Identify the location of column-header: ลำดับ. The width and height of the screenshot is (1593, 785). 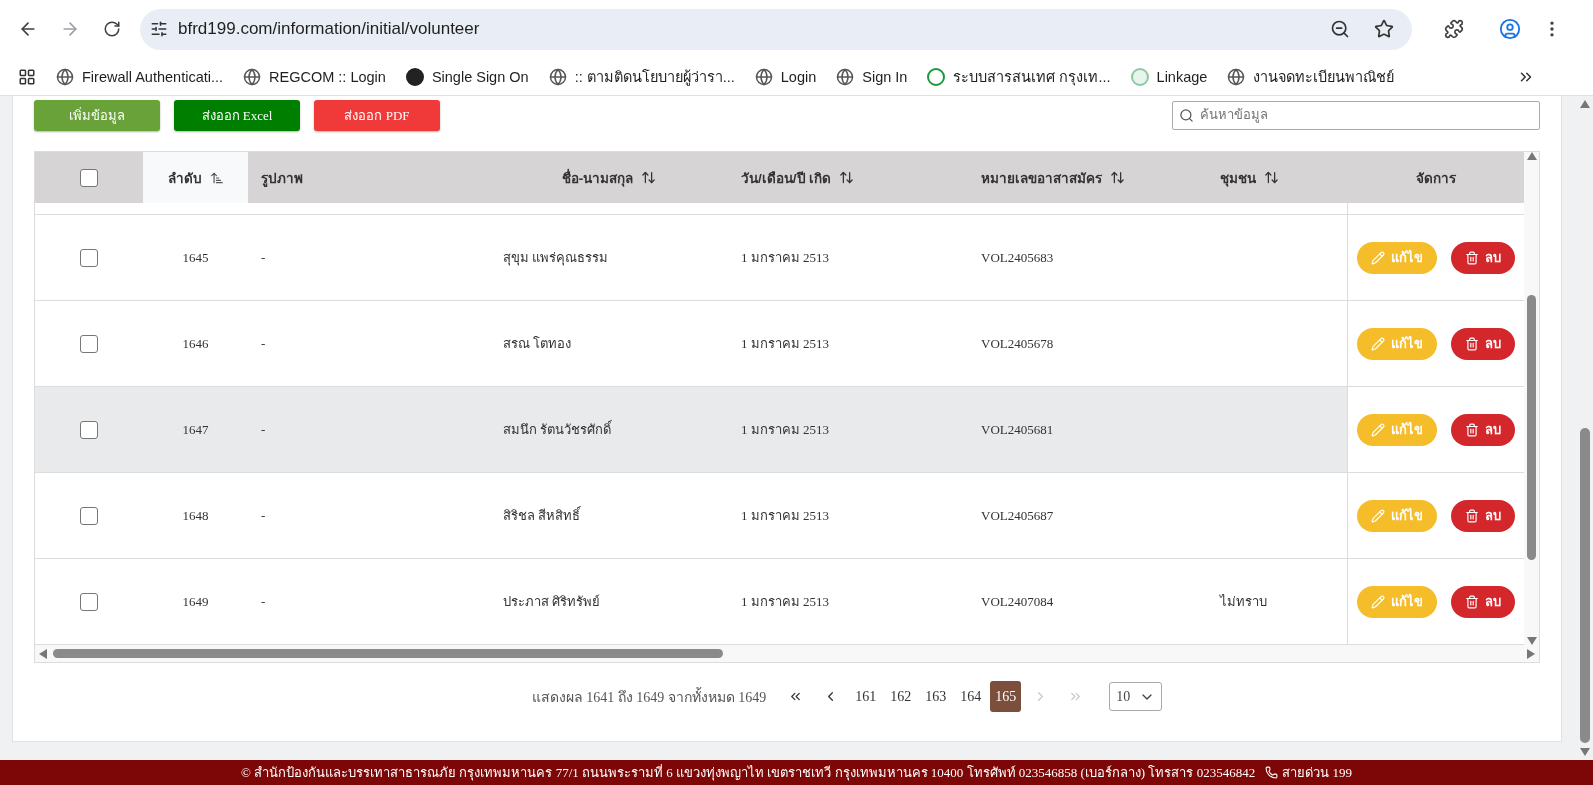
(184, 177).